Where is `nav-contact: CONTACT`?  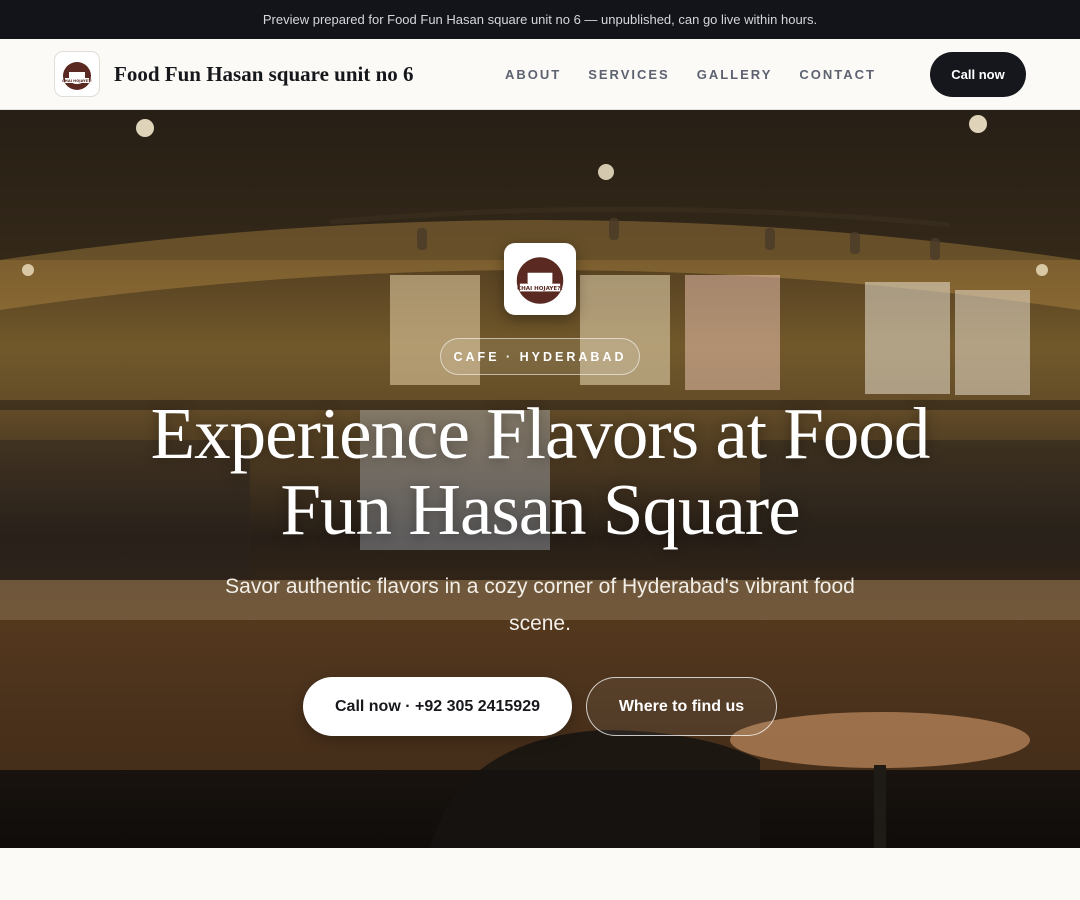 nav-contact: CONTACT is located at coordinates (837, 74).